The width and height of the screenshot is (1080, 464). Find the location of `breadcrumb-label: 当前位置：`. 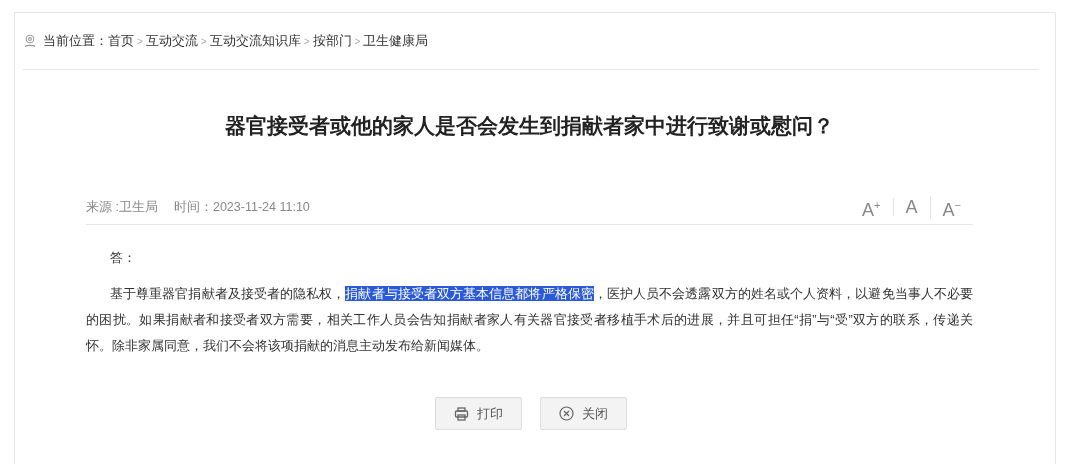

breadcrumb-label: 当前位置： is located at coordinates (75, 41).